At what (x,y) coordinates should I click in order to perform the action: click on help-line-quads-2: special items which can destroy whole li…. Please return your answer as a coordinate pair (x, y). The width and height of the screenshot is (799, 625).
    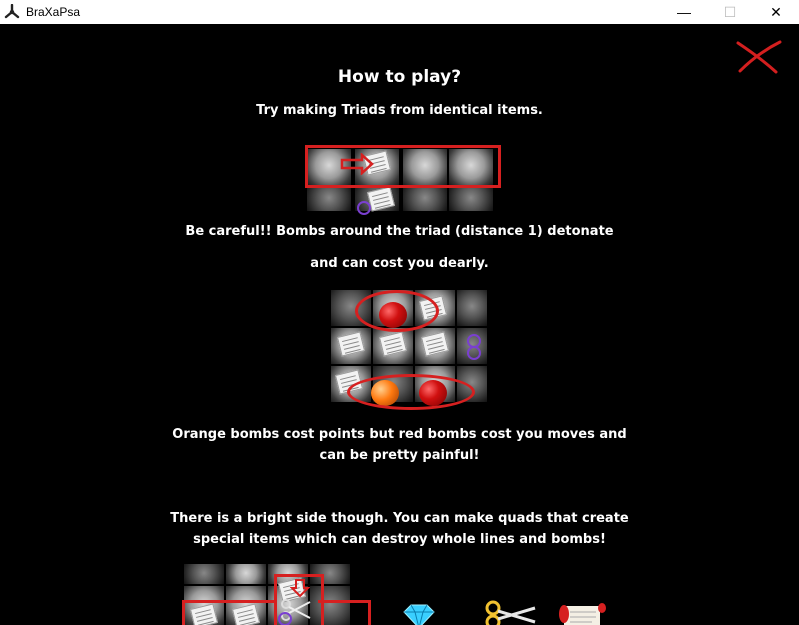
    Looking at the image, I should click on (399, 539).